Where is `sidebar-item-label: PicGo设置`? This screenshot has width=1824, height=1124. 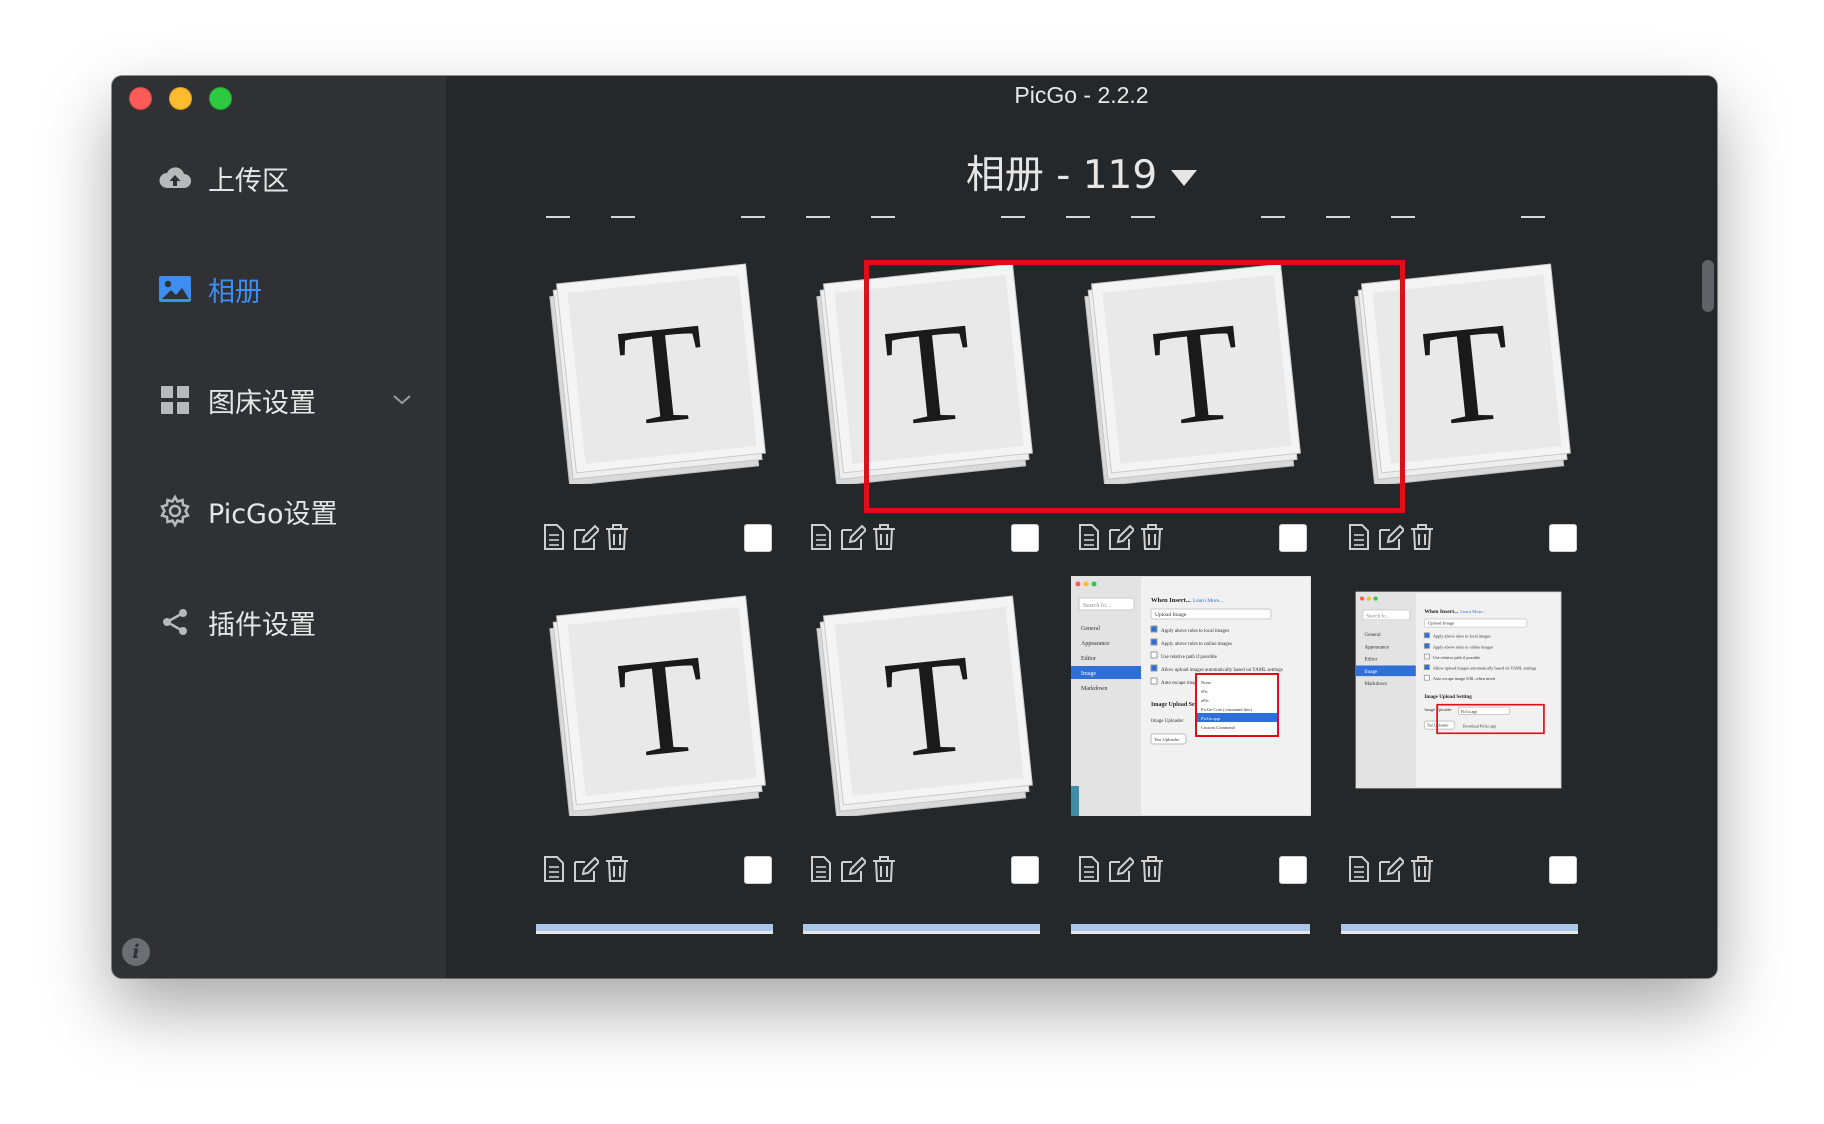 sidebar-item-label: PicGo设置 is located at coordinates (273, 514).